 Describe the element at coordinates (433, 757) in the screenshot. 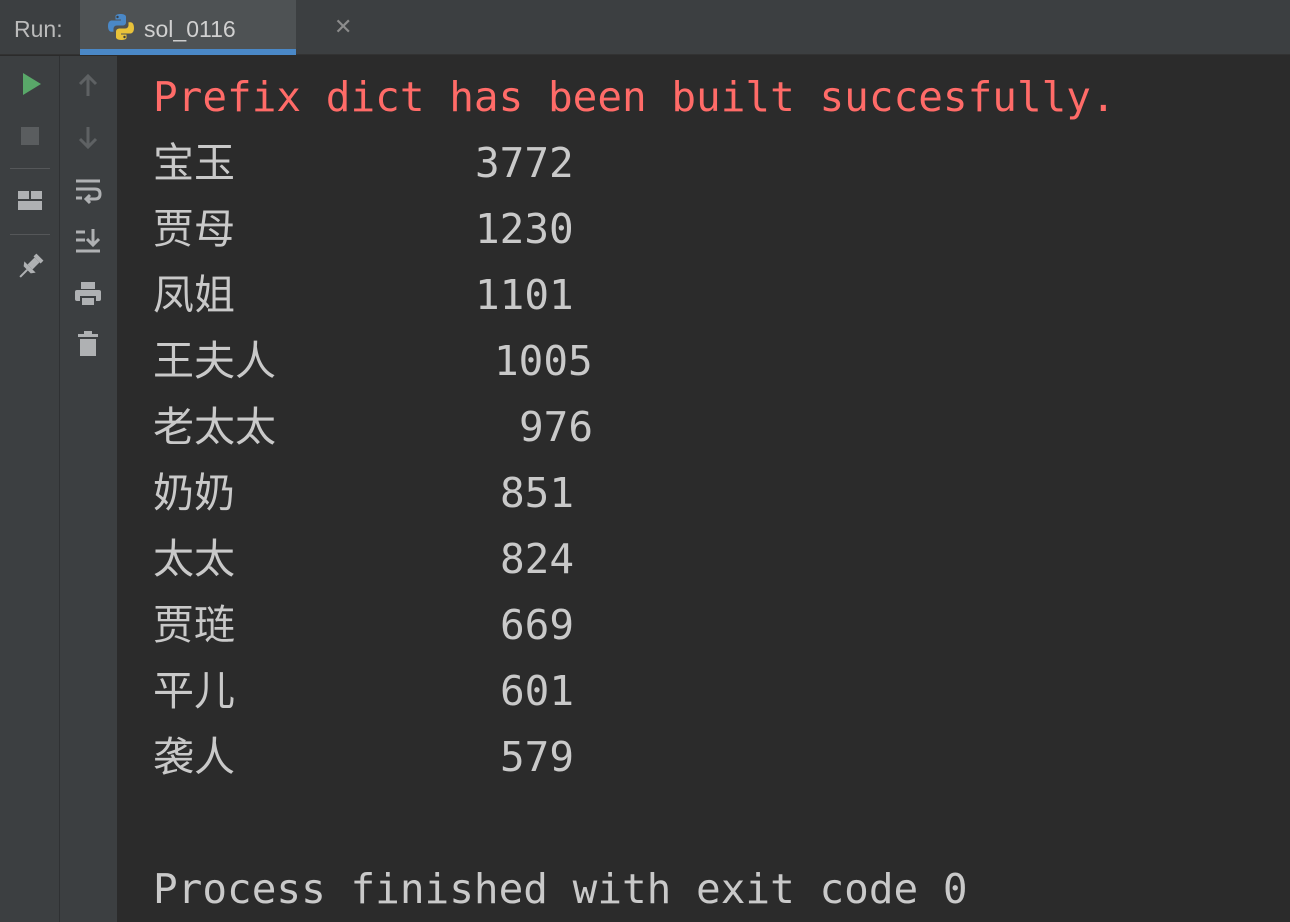

I see `console-row: 袭人 579` at that location.